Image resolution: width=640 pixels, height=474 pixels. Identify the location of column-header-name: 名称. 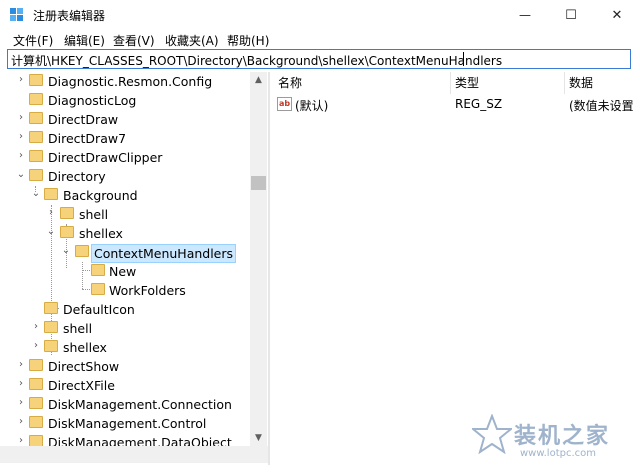
(290, 82).